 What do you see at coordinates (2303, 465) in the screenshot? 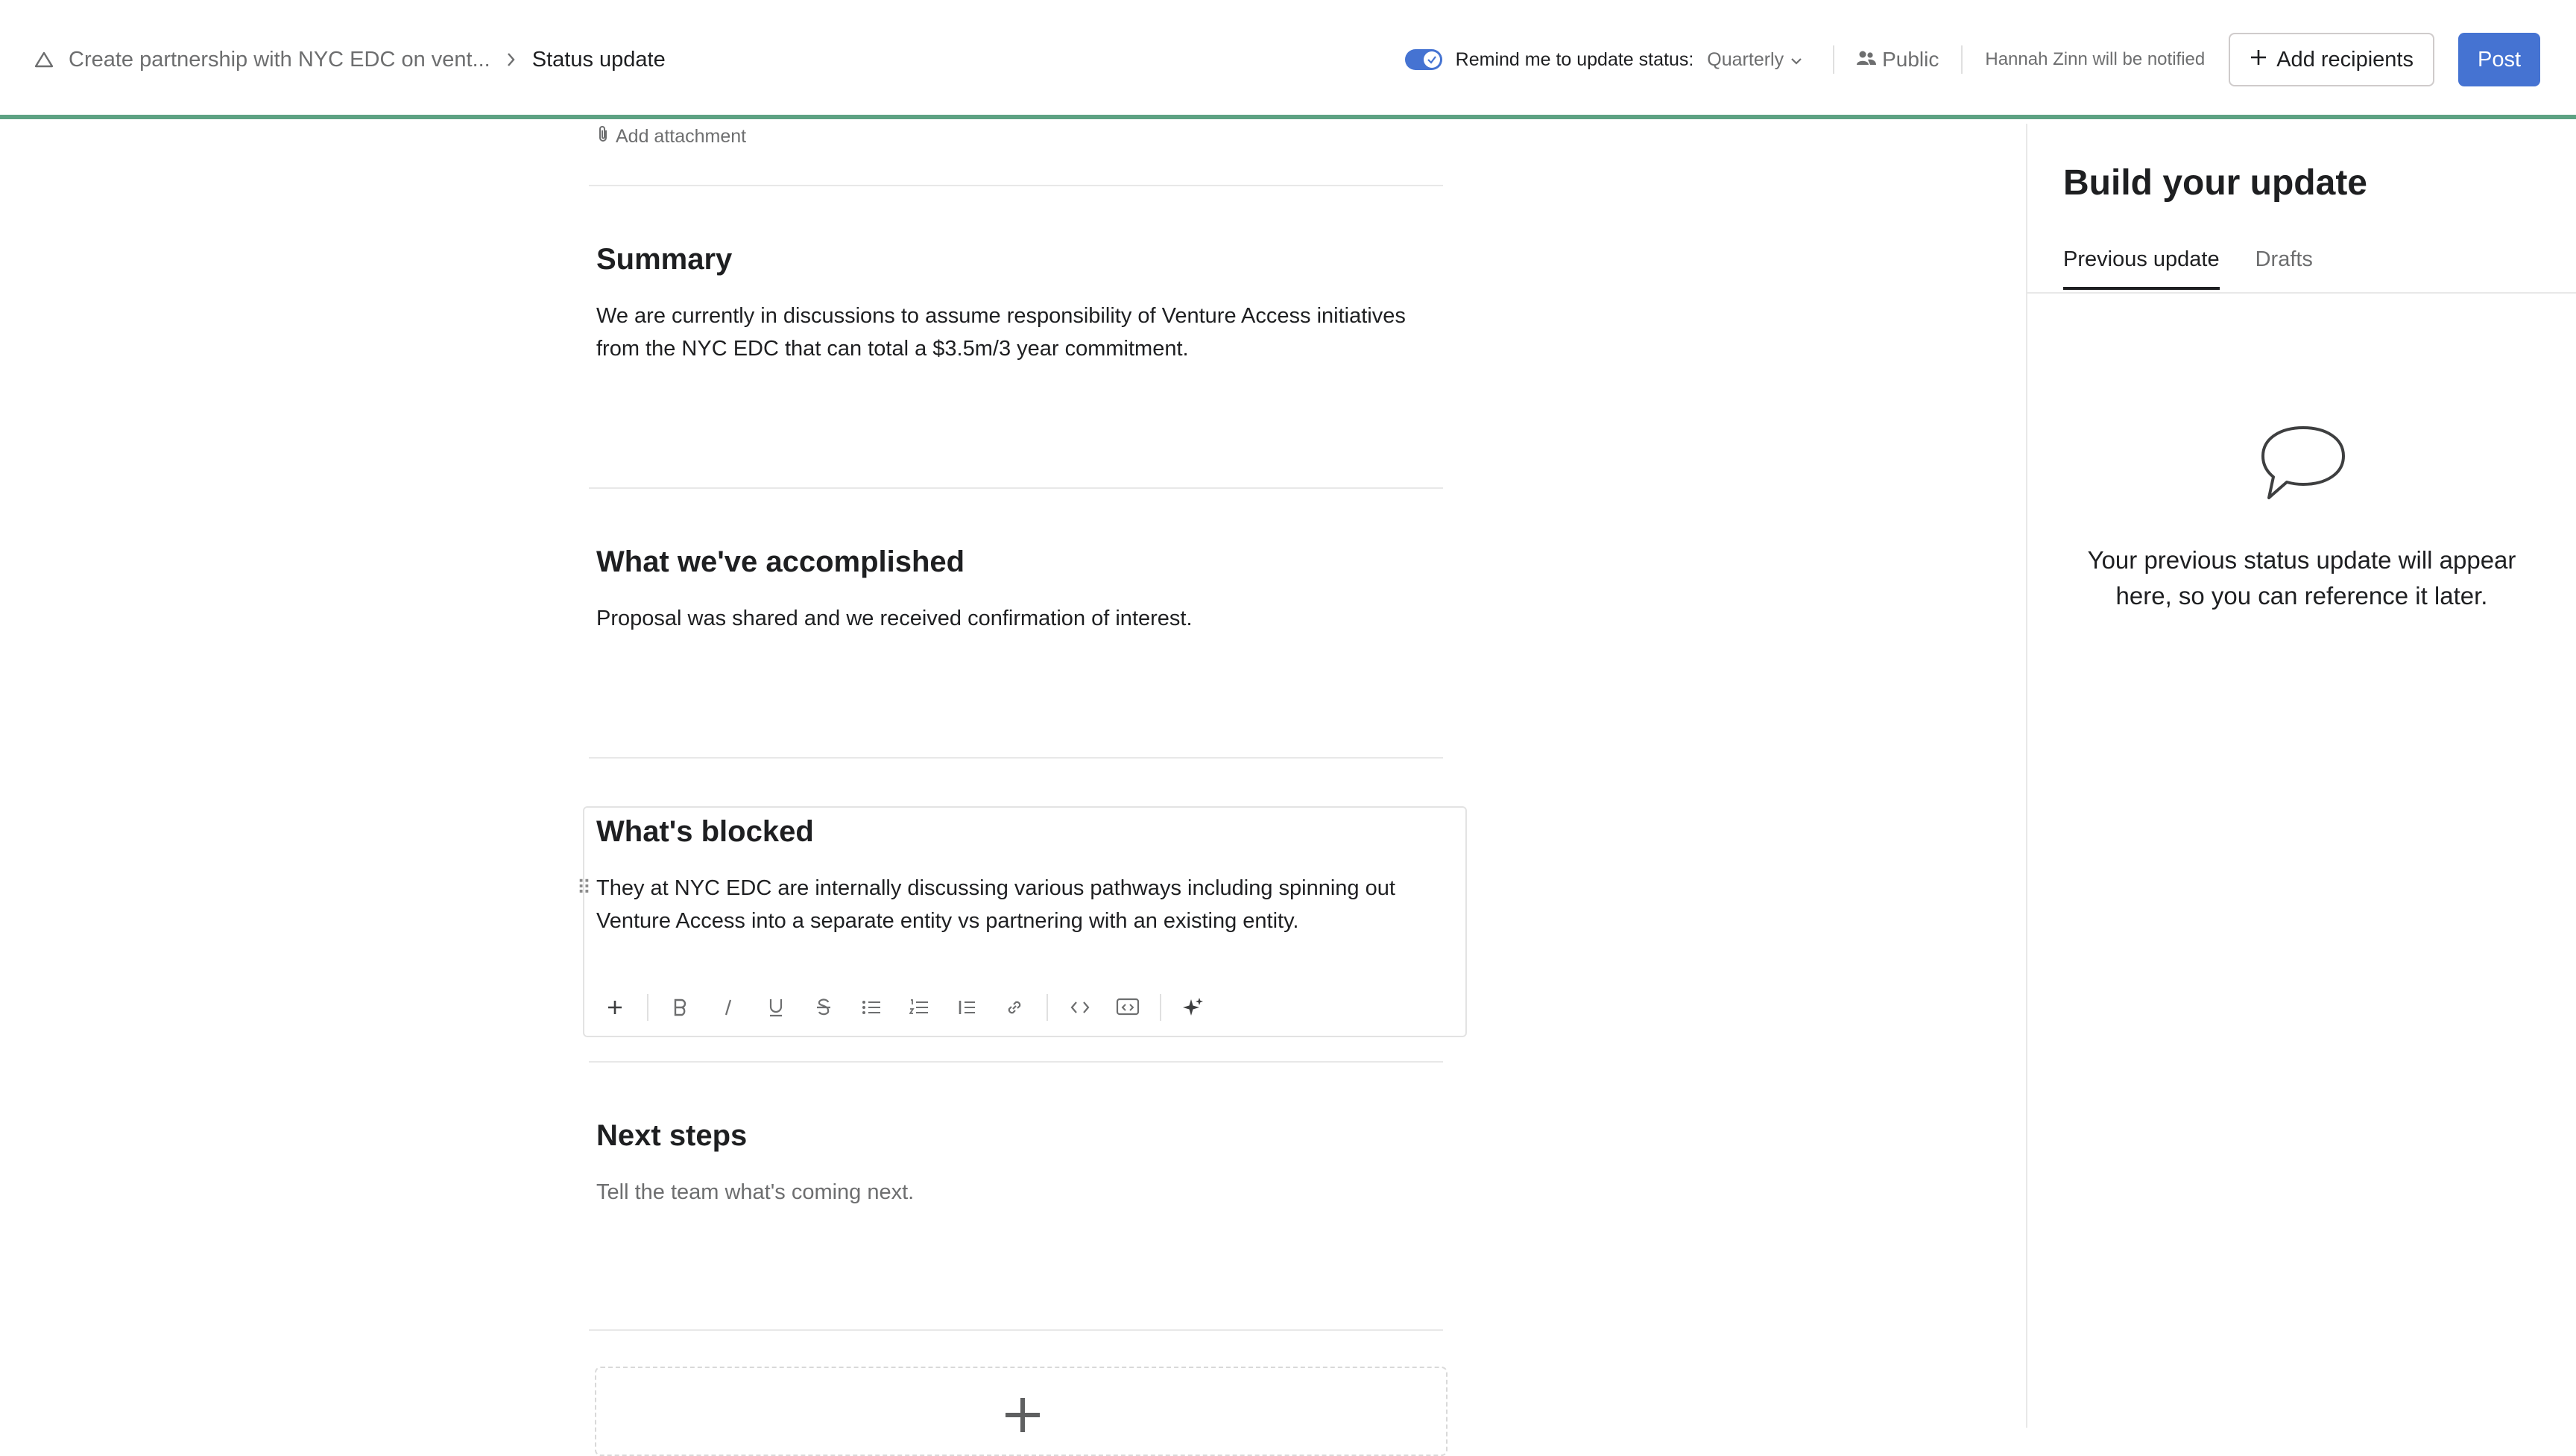
I see `speech-bubble-icon` at bounding box center [2303, 465].